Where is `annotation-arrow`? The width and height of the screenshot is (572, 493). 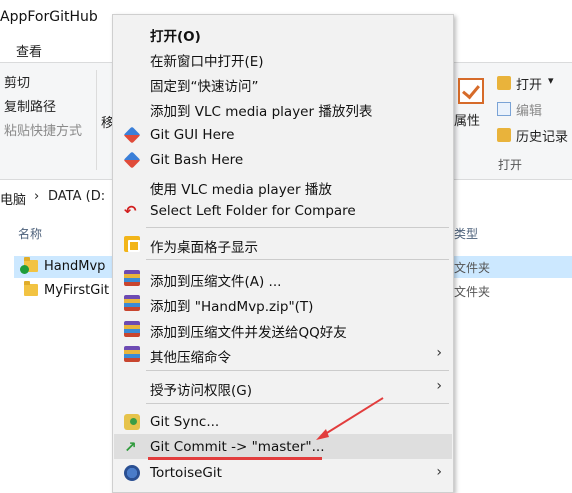
annotation-arrow is located at coordinates (350, 418).